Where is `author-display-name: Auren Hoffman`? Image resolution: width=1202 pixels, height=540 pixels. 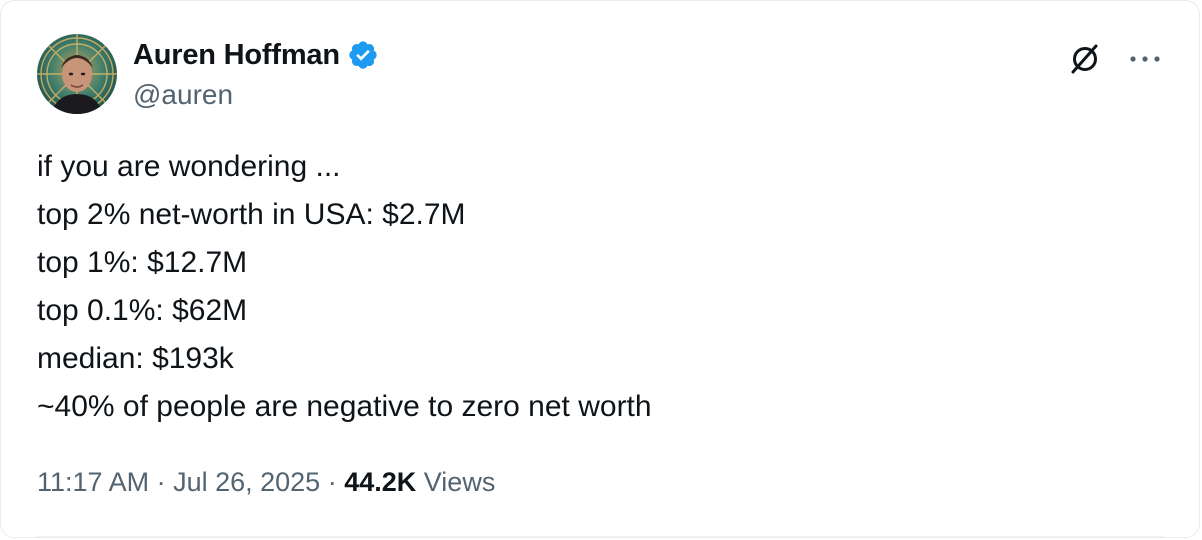
author-display-name: Auren Hoffman is located at coordinates (236, 55).